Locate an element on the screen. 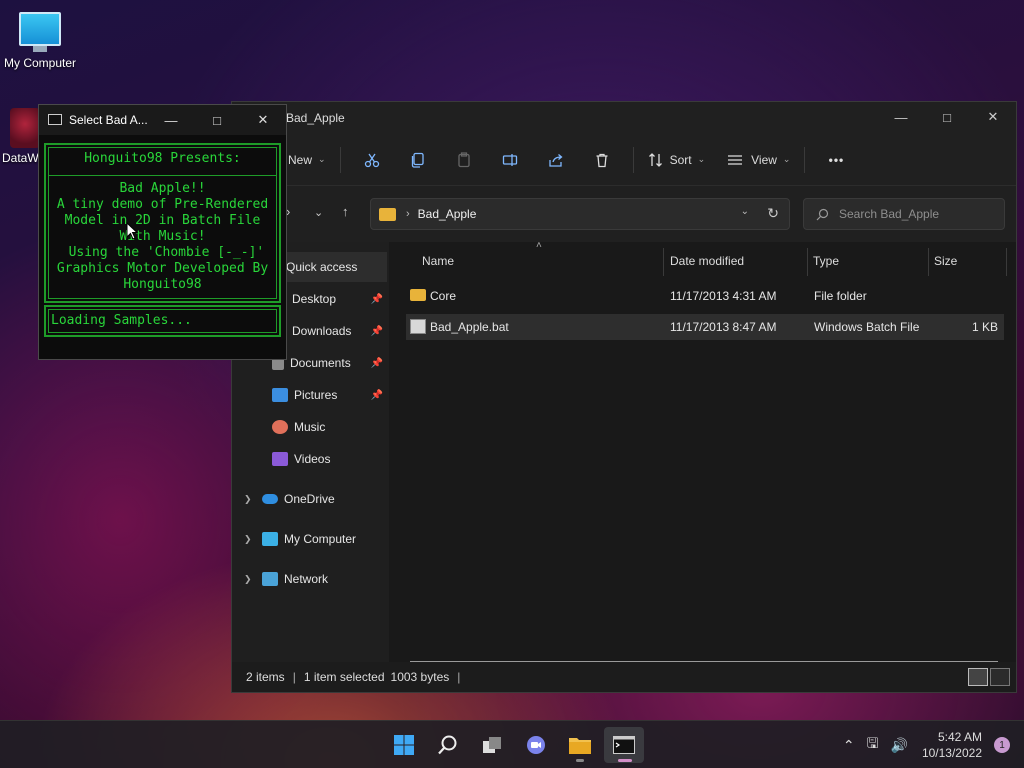 The image size is (1024, 768). console-icon is located at coordinates (55, 119).